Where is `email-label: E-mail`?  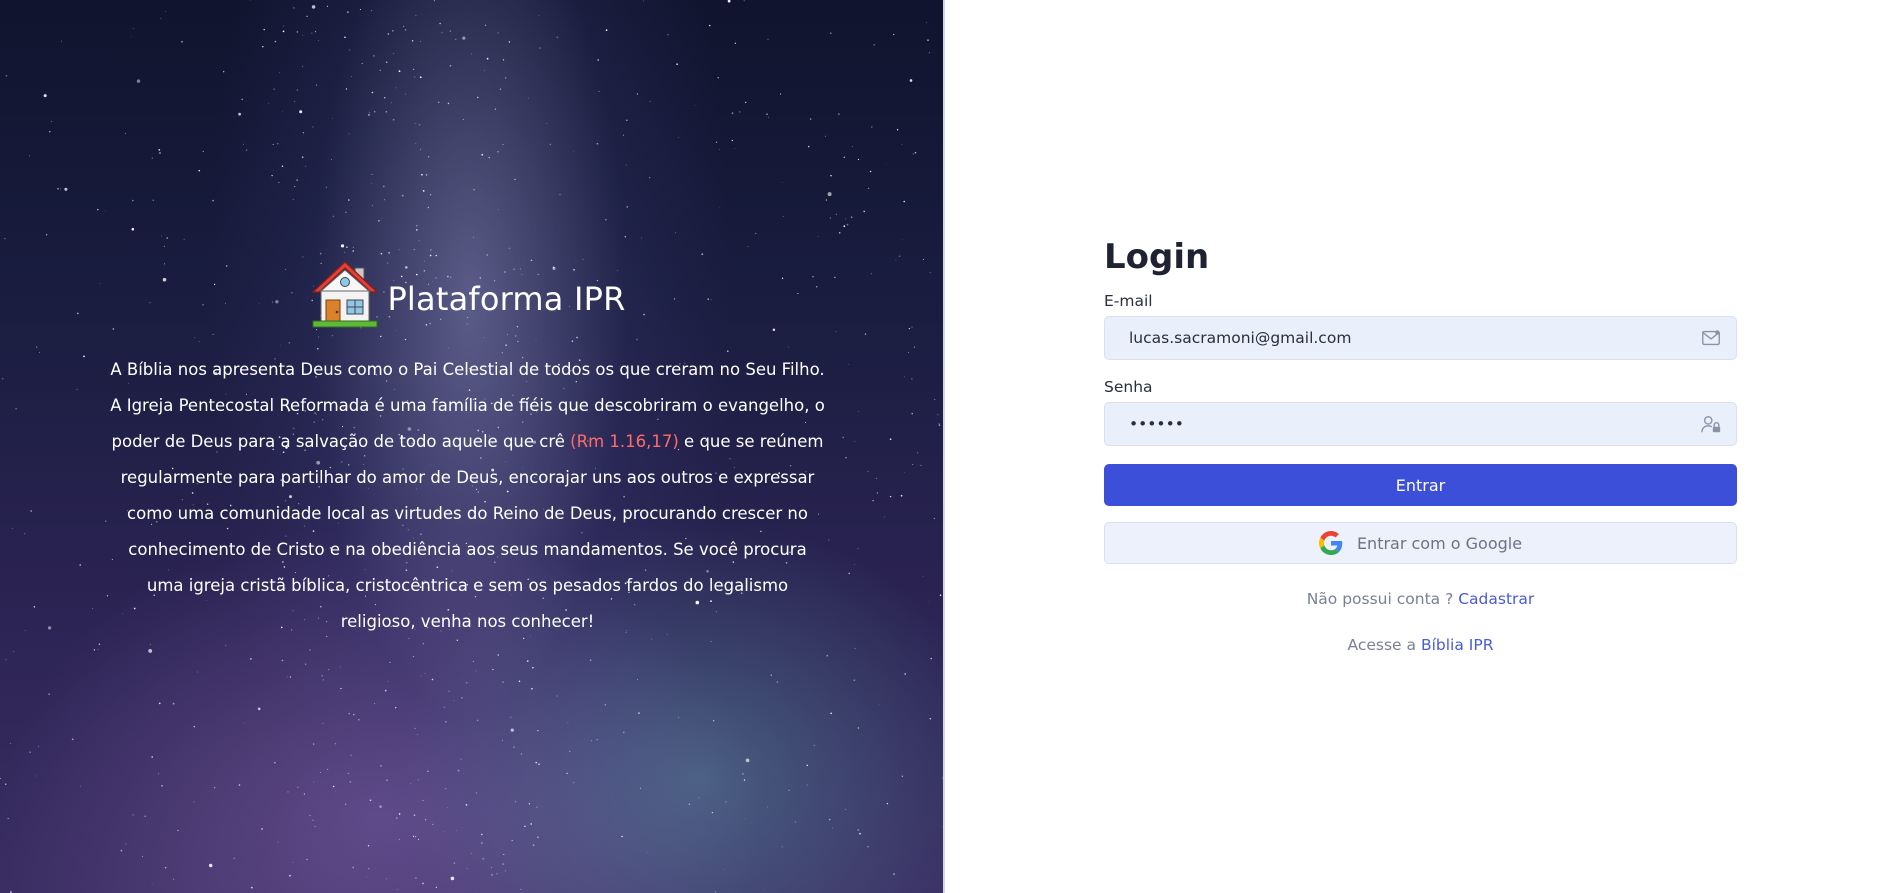 email-label: E-mail is located at coordinates (1128, 301).